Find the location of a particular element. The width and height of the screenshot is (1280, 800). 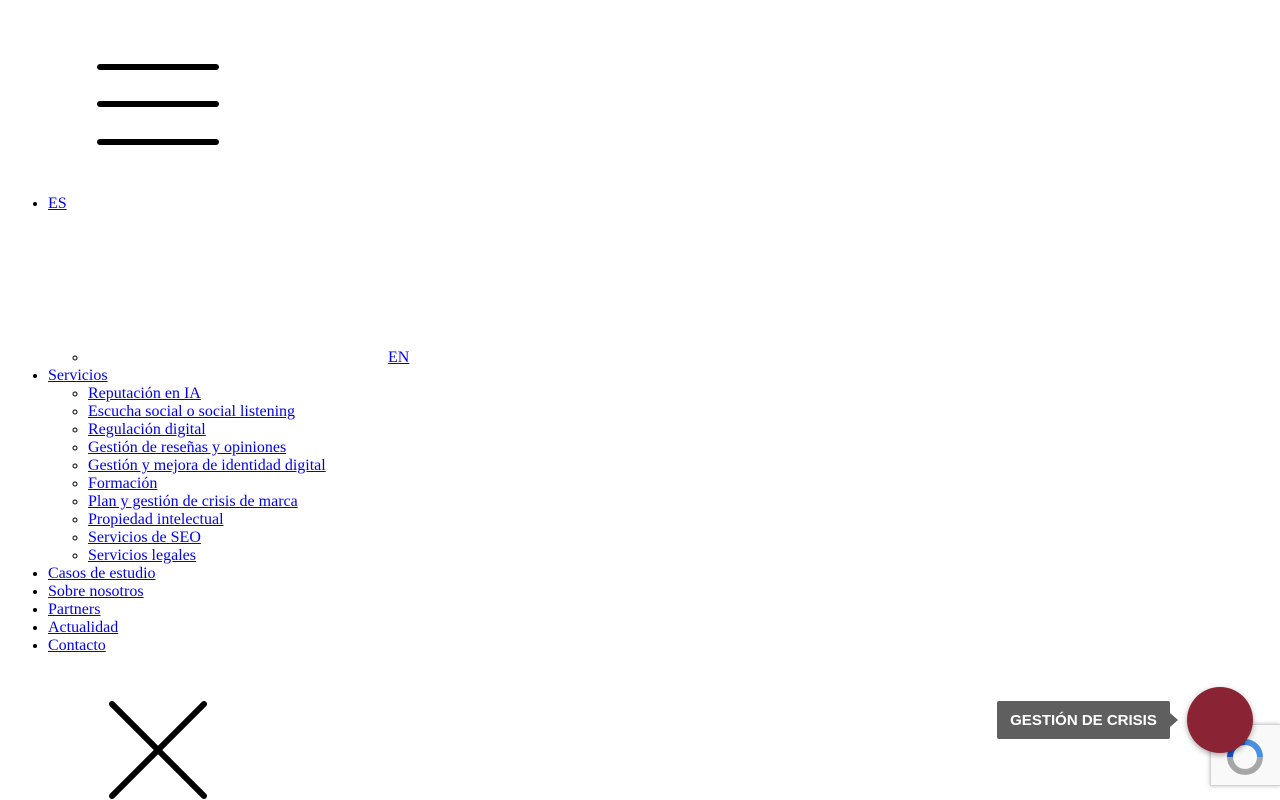

service-link-social-listening: Escucha social o social listening is located at coordinates (191, 411).